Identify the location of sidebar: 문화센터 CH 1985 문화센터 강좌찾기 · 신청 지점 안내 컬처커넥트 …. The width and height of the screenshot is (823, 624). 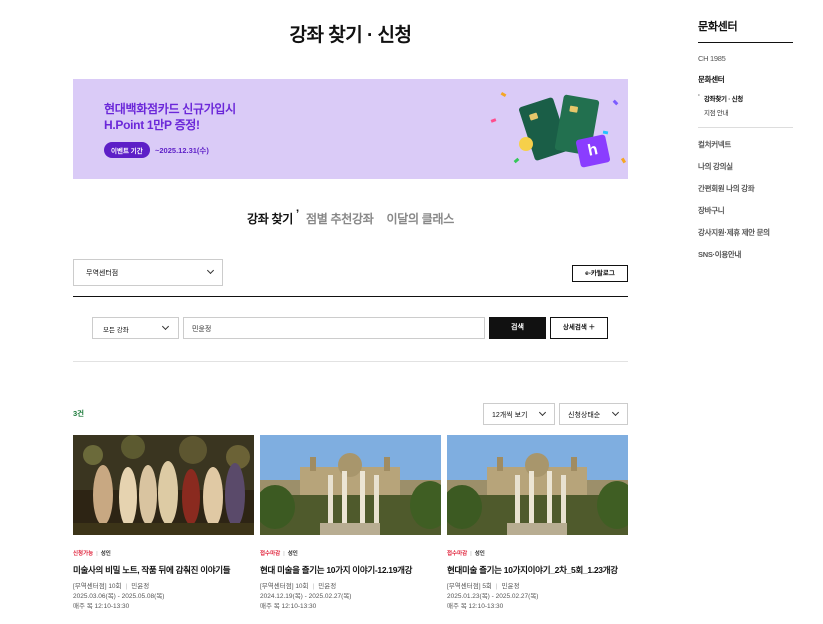
(745, 139).